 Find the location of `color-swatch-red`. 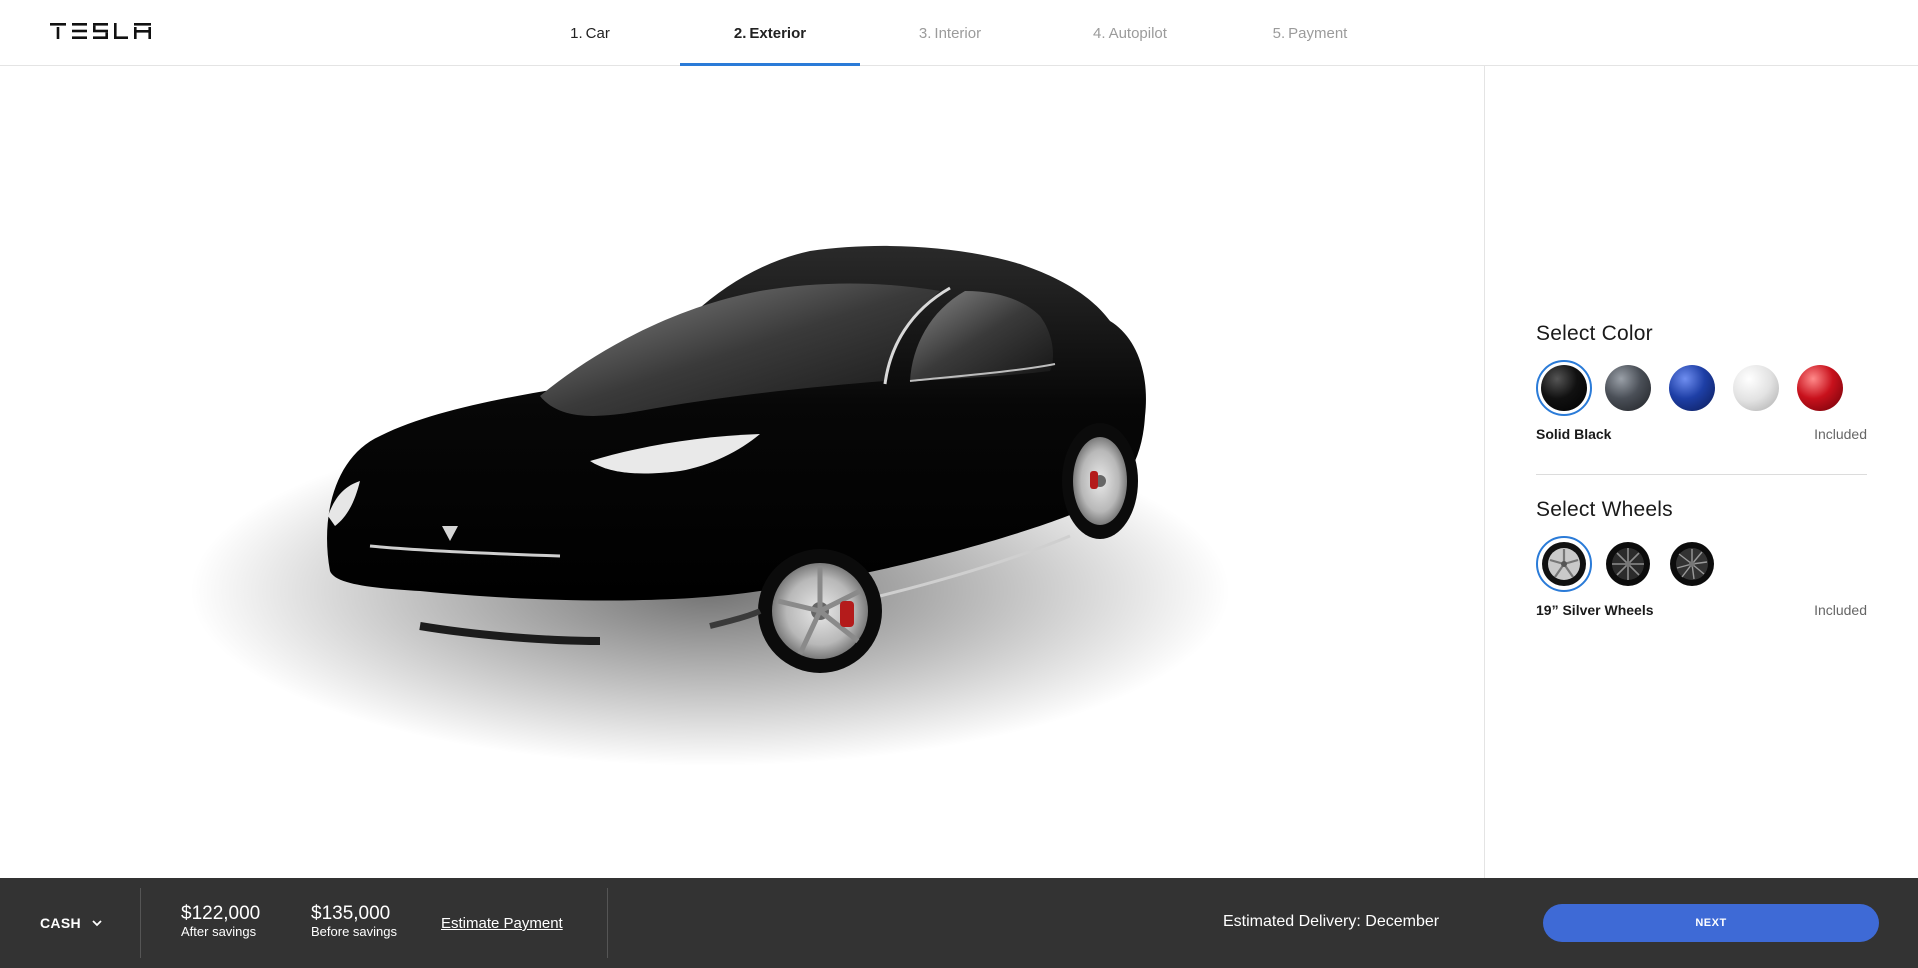

color-swatch-red is located at coordinates (1820, 388).